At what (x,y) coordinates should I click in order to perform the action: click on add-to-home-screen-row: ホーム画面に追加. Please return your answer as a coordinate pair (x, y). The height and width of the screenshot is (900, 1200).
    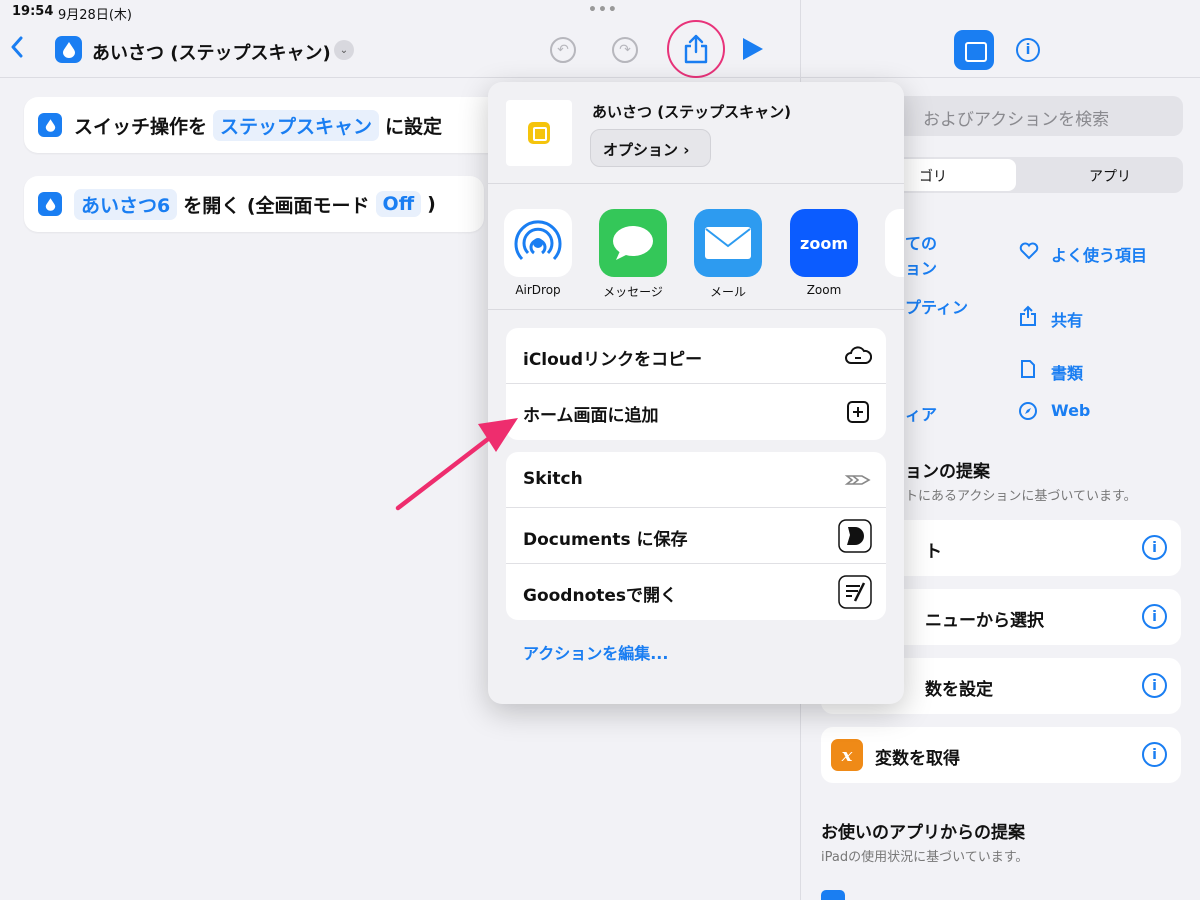
    Looking at the image, I should click on (696, 412).